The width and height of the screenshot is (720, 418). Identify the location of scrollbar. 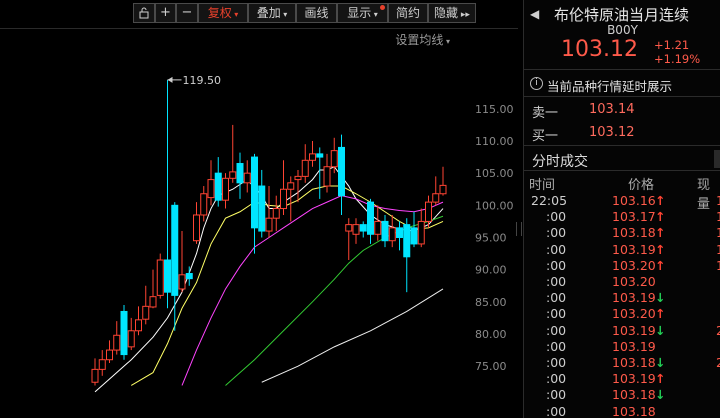
(717, 159).